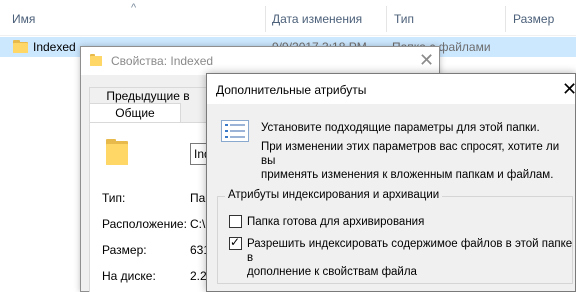 The image size is (576, 292). What do you see at coordinates (144, 224) in the screenshot?
I see `location-label: Расположение:` at bounding box center [144, 224].